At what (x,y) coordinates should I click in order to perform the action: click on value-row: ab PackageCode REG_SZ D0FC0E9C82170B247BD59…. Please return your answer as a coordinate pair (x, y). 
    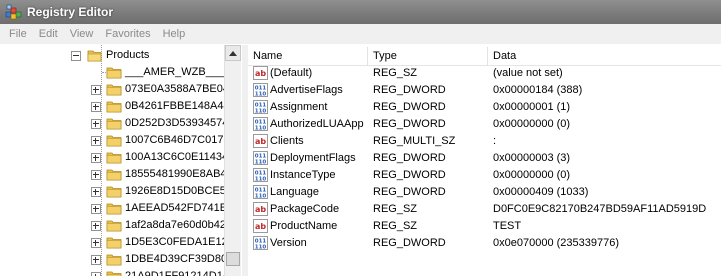
    Looking at the image, I should click on (484, 209).